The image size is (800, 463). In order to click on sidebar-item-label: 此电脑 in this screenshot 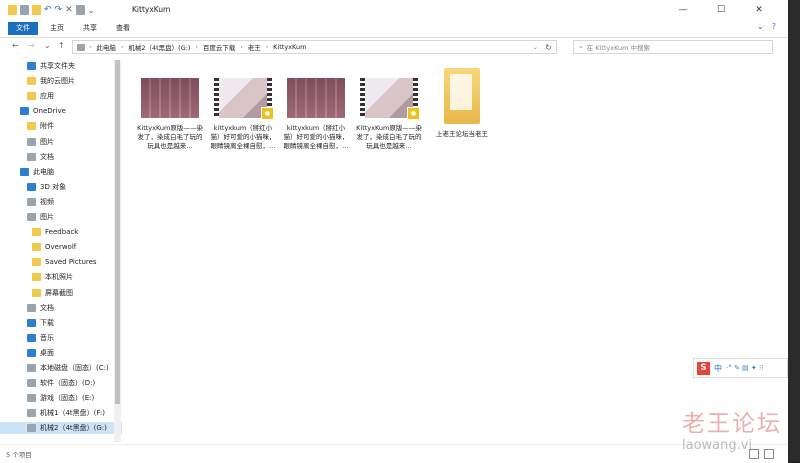, I will do `click(43, 171)`.